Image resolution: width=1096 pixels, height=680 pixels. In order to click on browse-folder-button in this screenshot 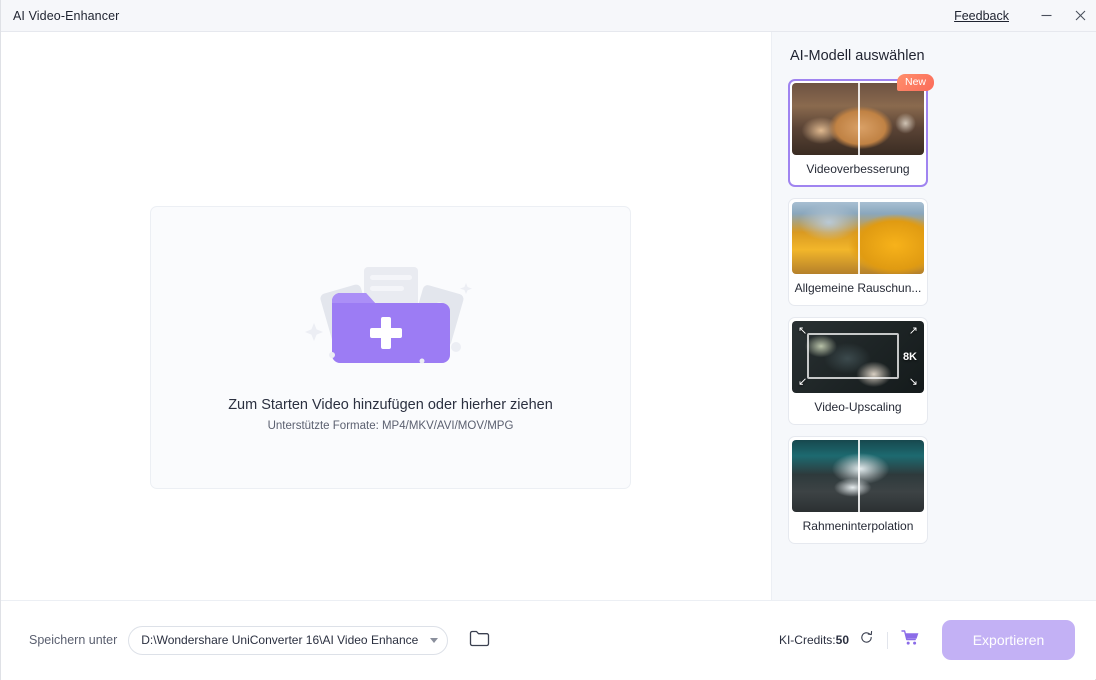, I will do `click(479, 640)`.